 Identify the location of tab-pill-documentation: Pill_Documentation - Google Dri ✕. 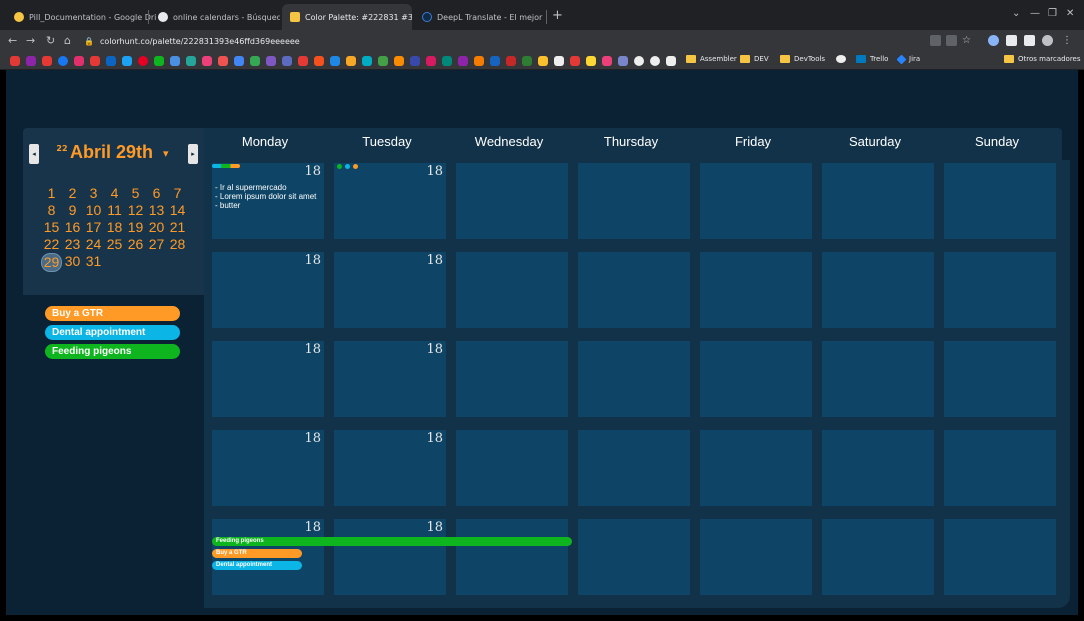
(81, 17).